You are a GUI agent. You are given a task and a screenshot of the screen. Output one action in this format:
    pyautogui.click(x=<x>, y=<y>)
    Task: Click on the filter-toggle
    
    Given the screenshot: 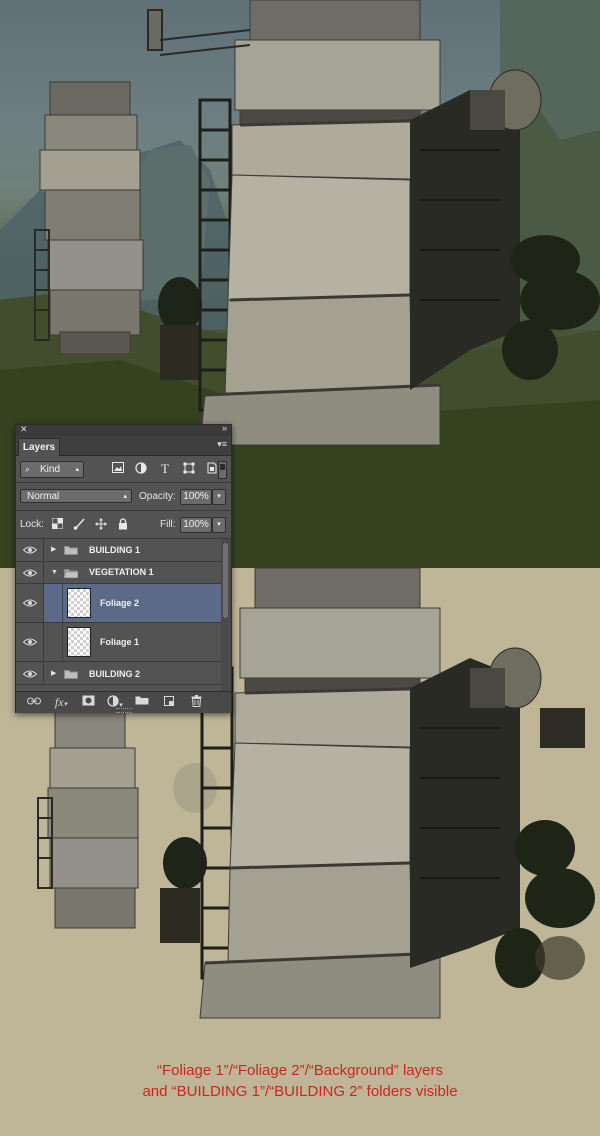 What is the action you would take?
    pyautogui.click(x=222, y=470)
    